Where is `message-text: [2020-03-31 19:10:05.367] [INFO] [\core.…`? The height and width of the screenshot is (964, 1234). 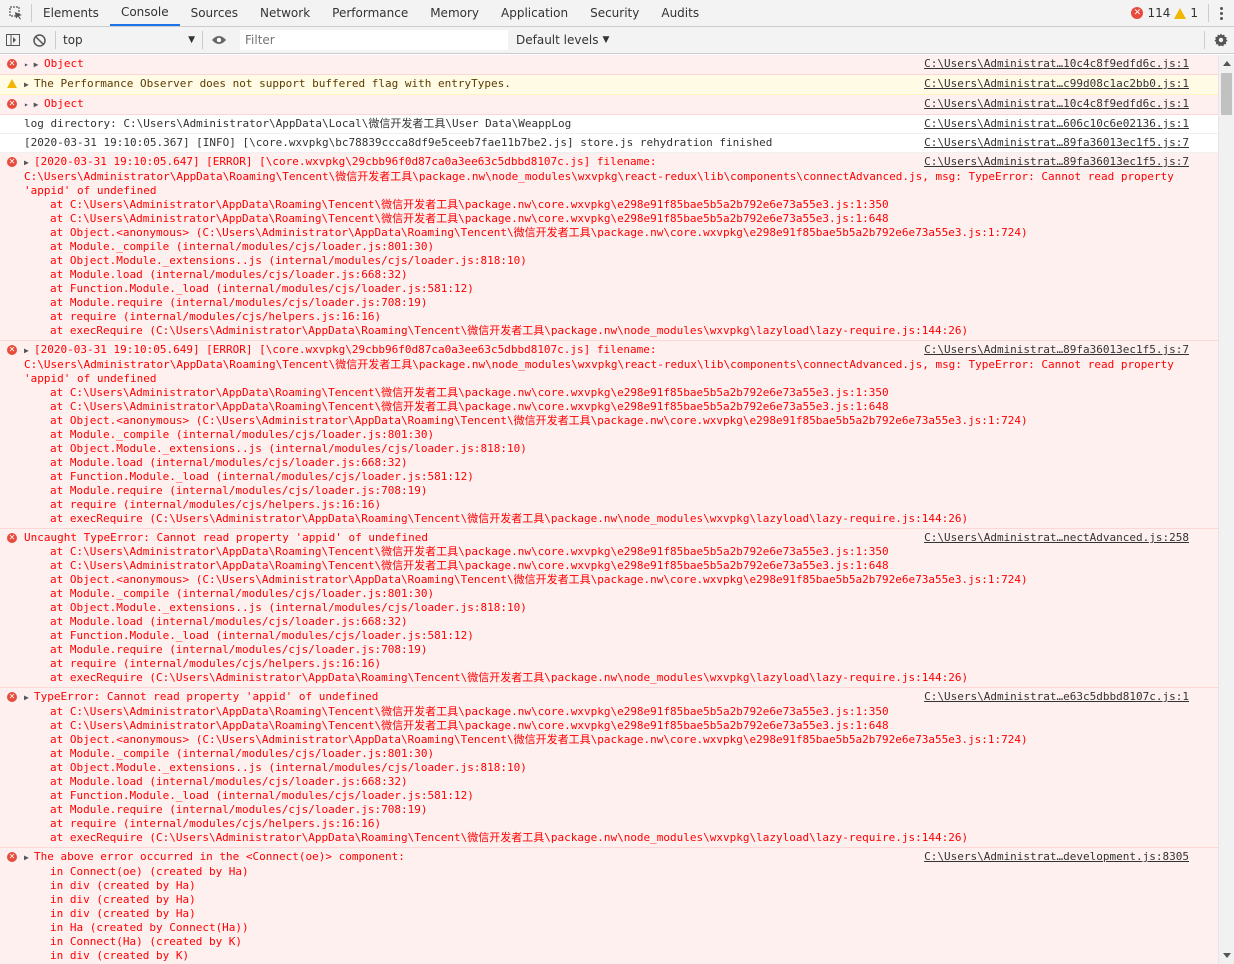
message-text: [2020-03-31 19:10:05.367] [INFO] [\core.… is located at coordinates (398, 142).